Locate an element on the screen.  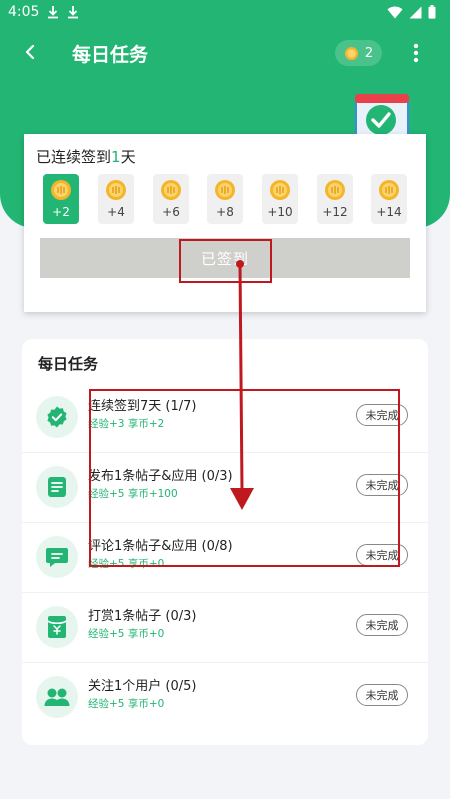
day-reward-6: +12 is located at coordinates (335, 199).